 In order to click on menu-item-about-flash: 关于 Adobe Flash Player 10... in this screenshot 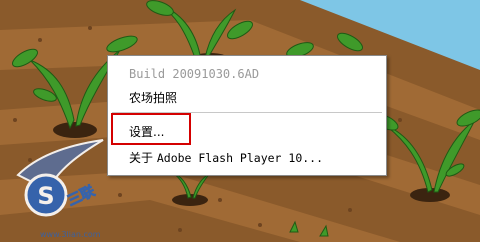, I will do `click(226, 158)`.